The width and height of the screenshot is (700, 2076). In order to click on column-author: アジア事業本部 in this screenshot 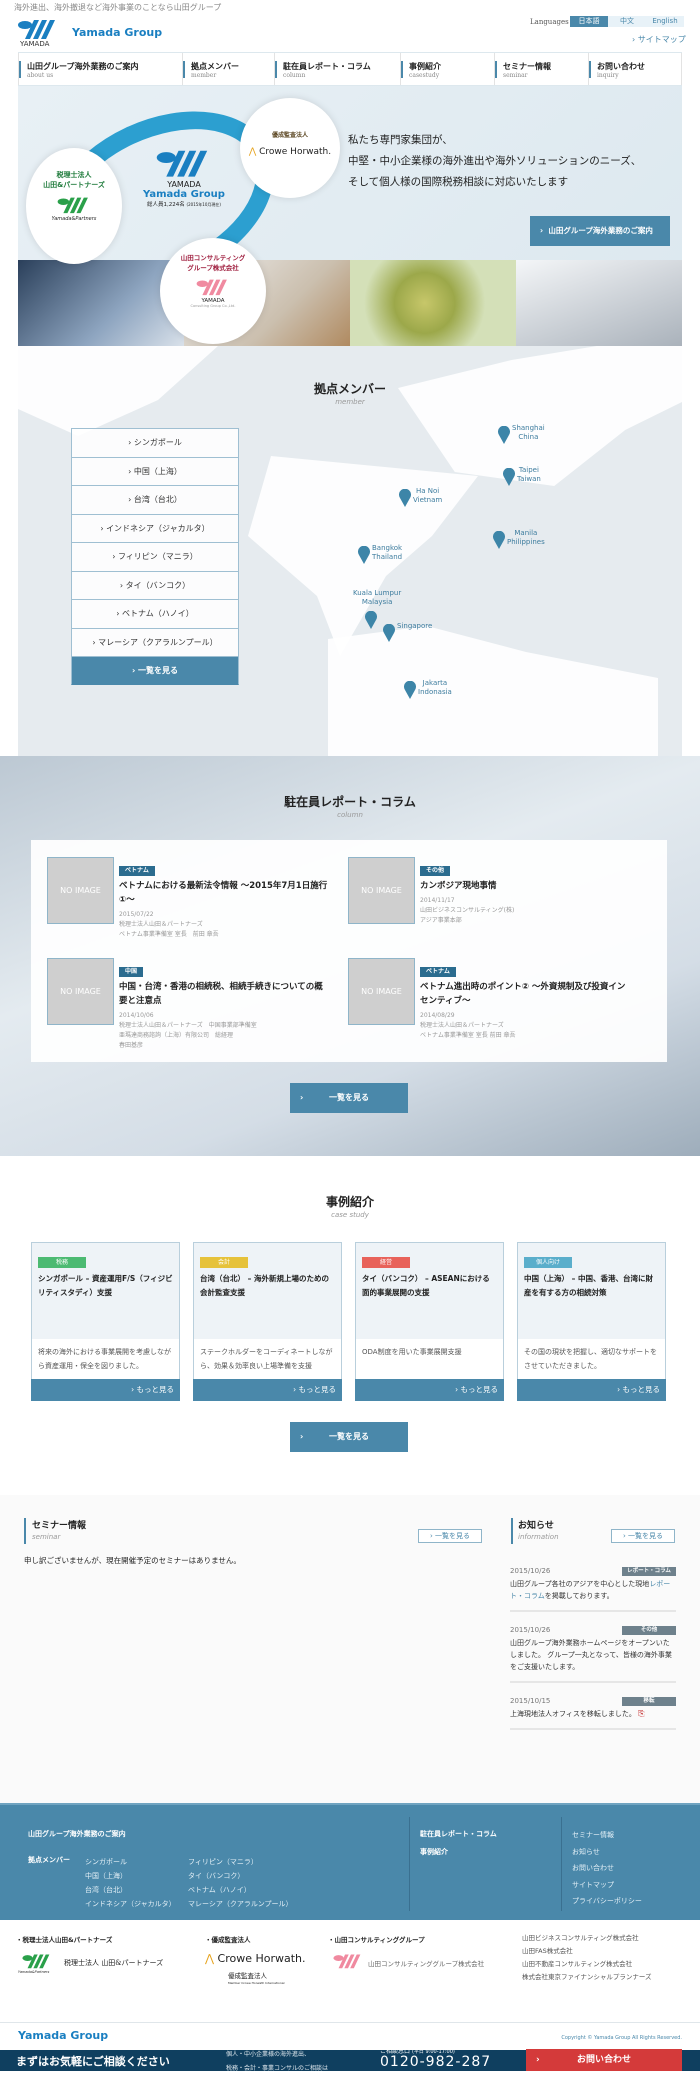, I will do `click(441, 920)`.